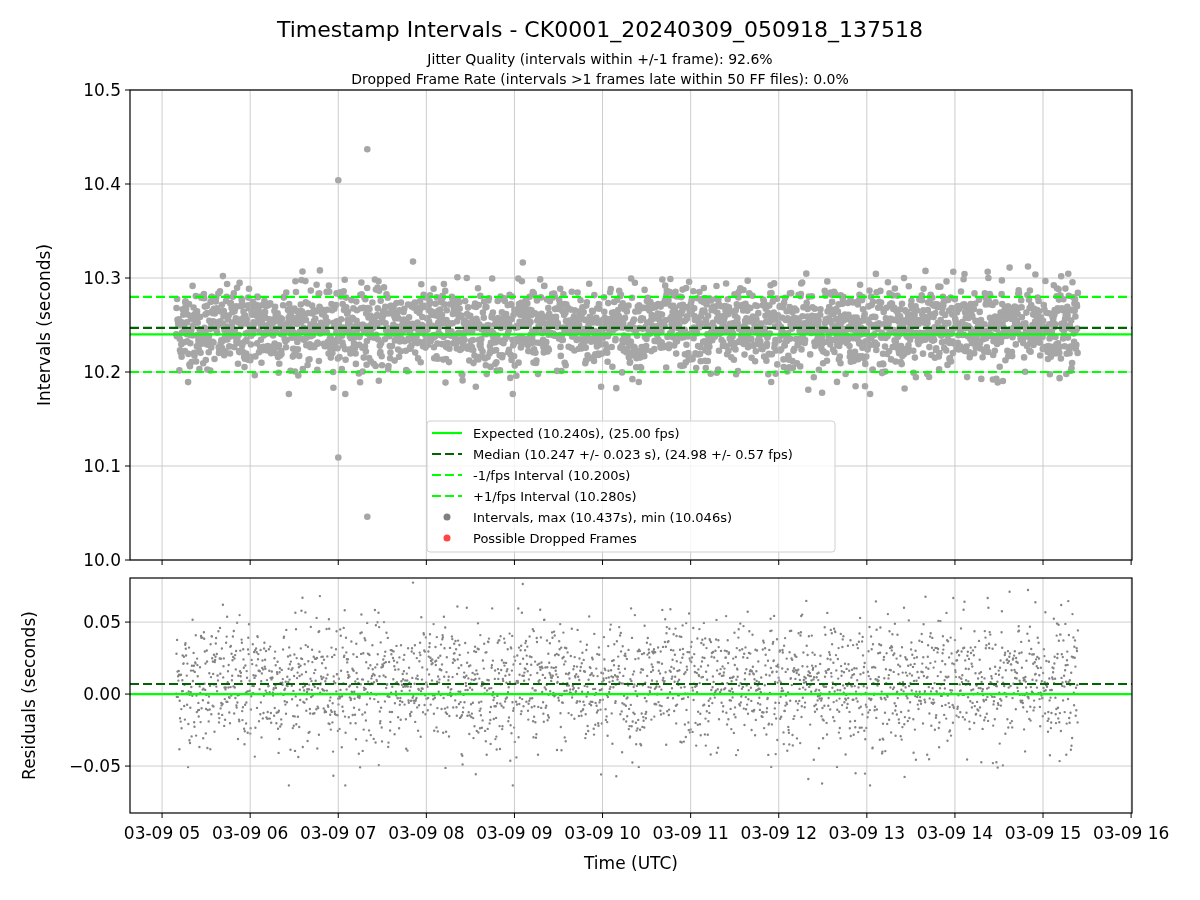 The height and width of the screenshot is (900, 1200). What do you see at coordinates (102, 184) in the screenshot?
I see `y-tick-label: 10.4` at bounding box center [102, 184].